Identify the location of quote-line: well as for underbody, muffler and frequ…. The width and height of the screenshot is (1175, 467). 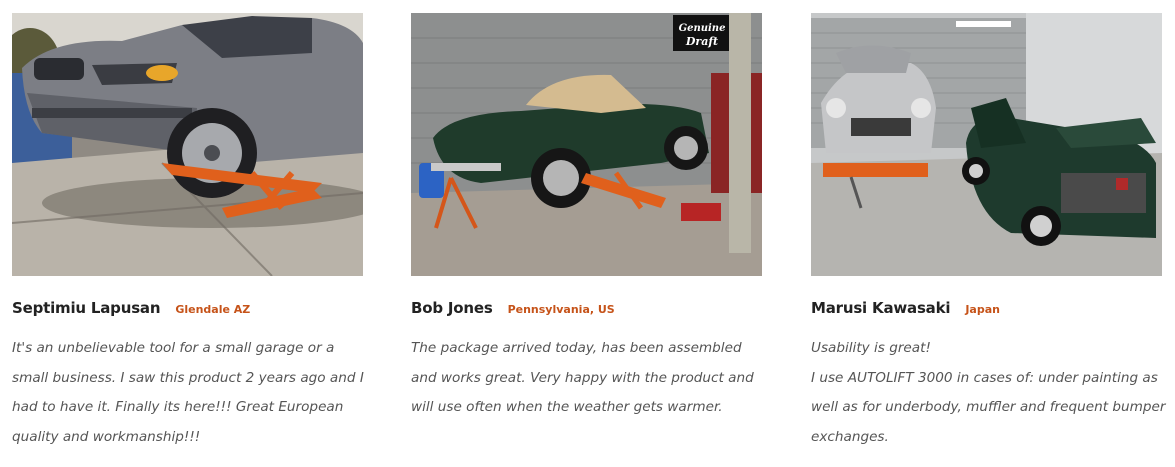
(988, 407).